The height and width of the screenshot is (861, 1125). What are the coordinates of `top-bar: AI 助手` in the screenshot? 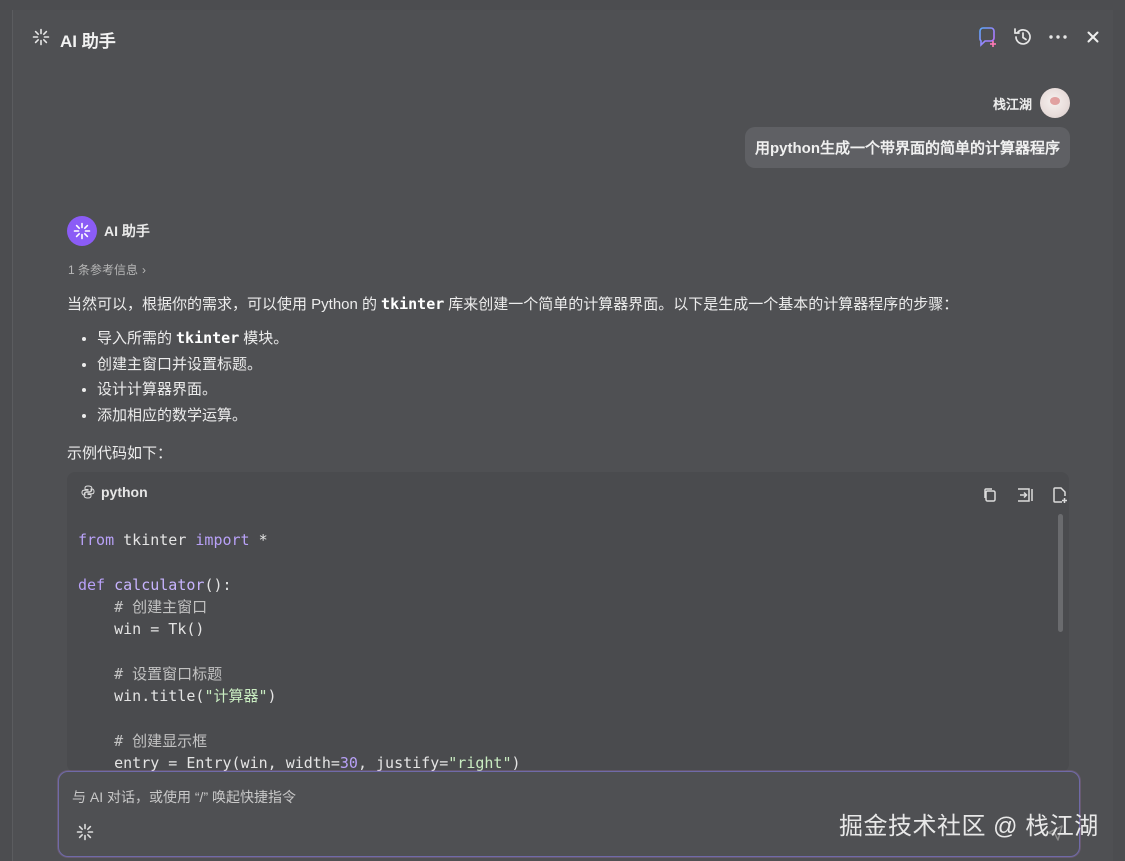 It's located at (563, 36).